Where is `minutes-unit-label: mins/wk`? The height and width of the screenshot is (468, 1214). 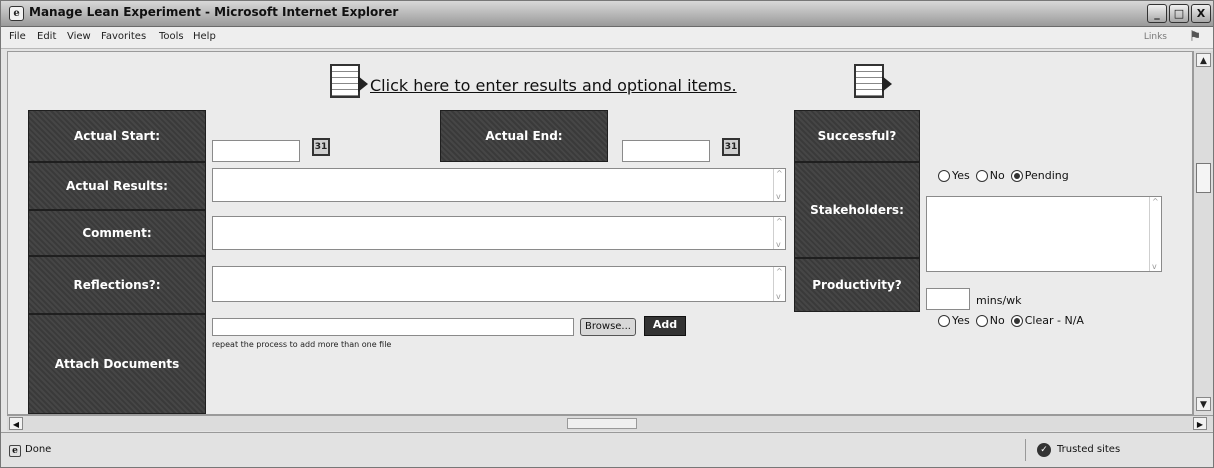 minutes-unit-label: mins/wk is located at coordinates (999, 300).